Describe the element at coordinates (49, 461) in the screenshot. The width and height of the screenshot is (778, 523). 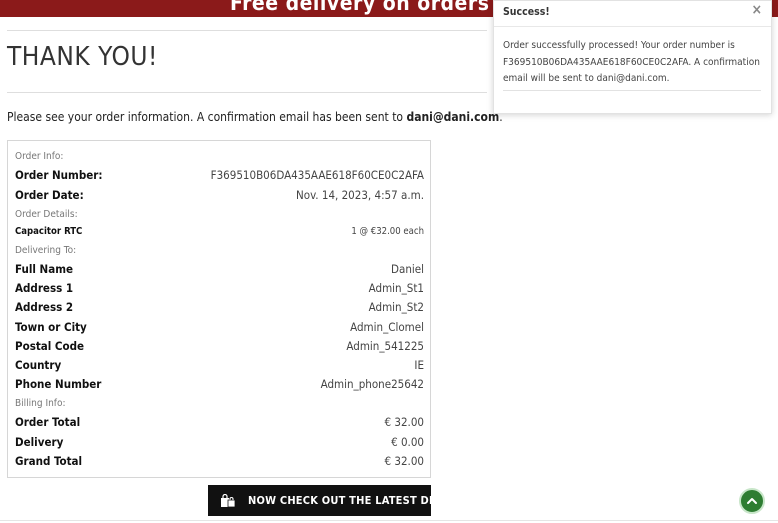
I see `grand-total-label: Grand Total` at that location.